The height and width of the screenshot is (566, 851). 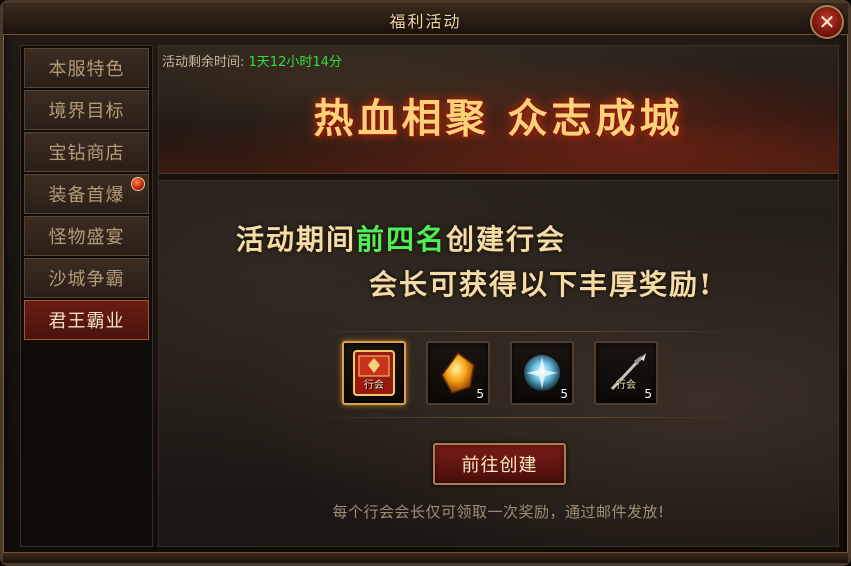 I want to click on notification-dot-icon, so click(x=138, y=184).